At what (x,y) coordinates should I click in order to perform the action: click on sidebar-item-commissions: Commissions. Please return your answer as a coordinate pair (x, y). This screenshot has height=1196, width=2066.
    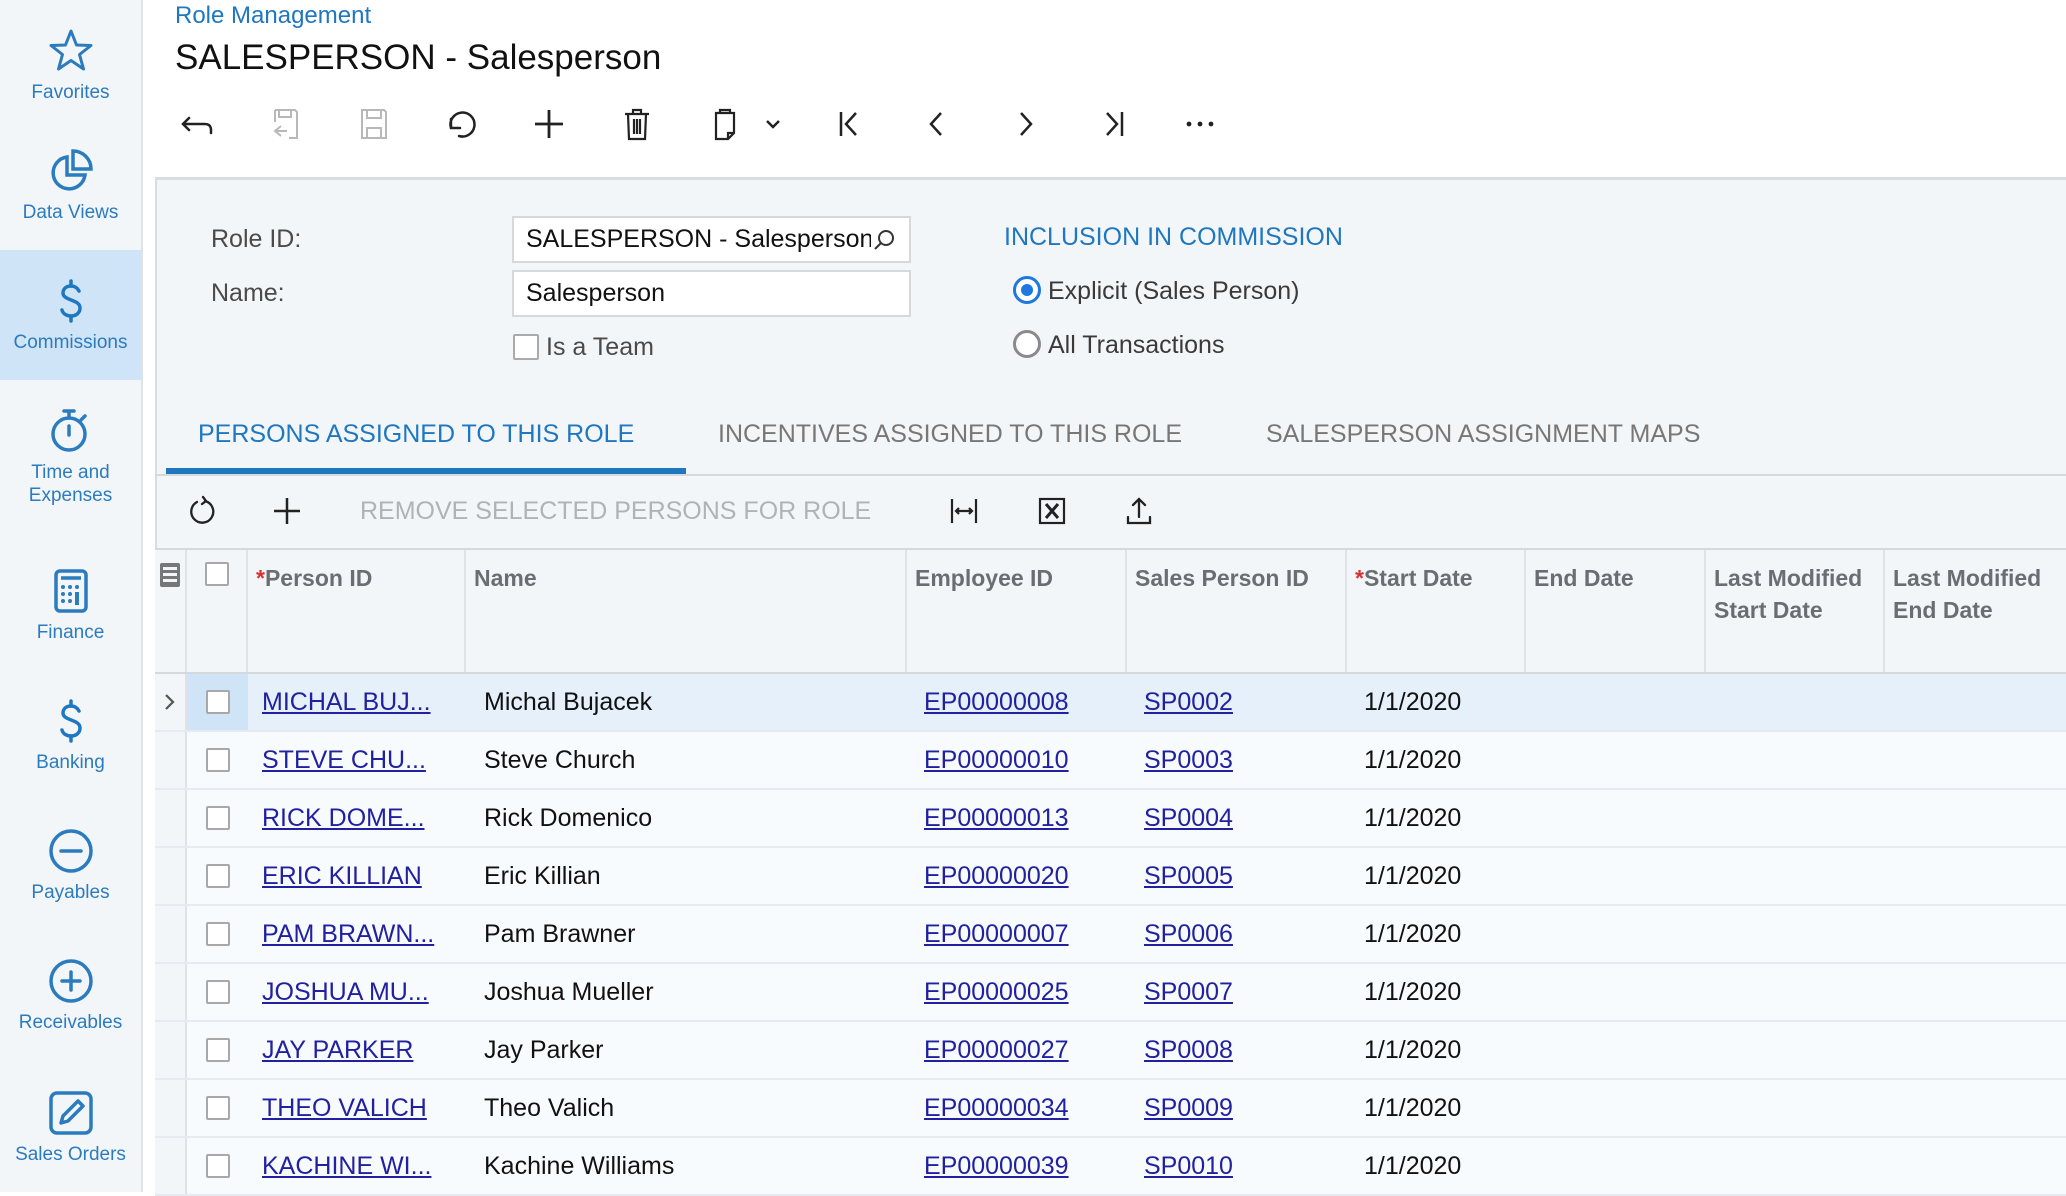
    Looking at the image, I should click on (70, 315).